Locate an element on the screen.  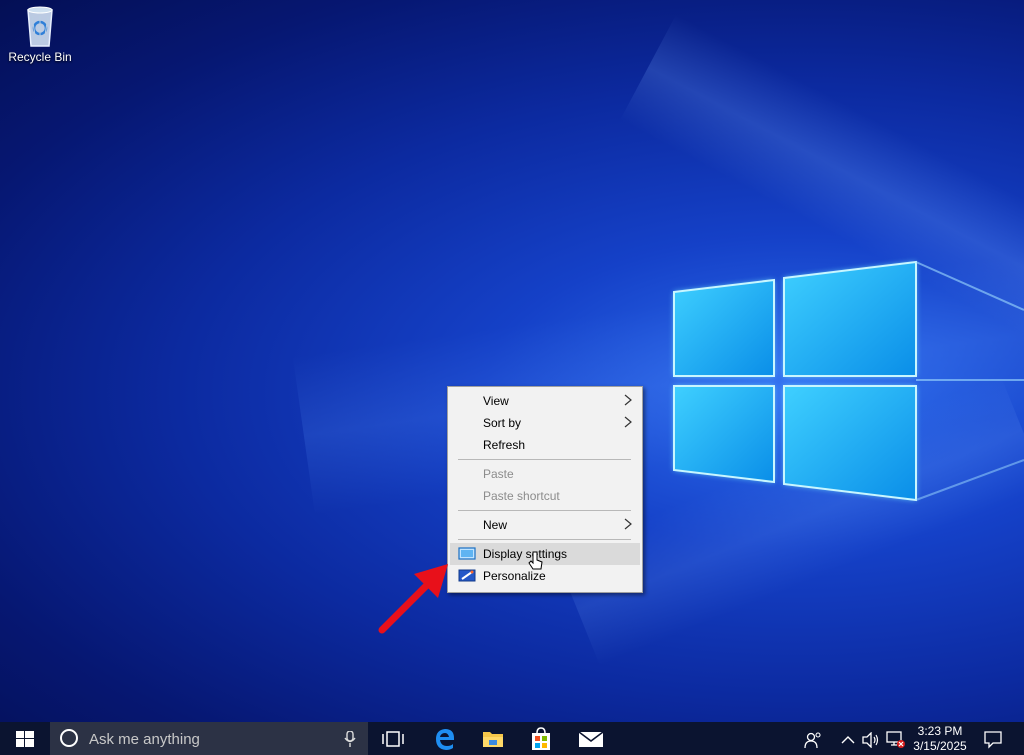
menu-item-sort-by: Sort by is located at coordinates (545, 423).